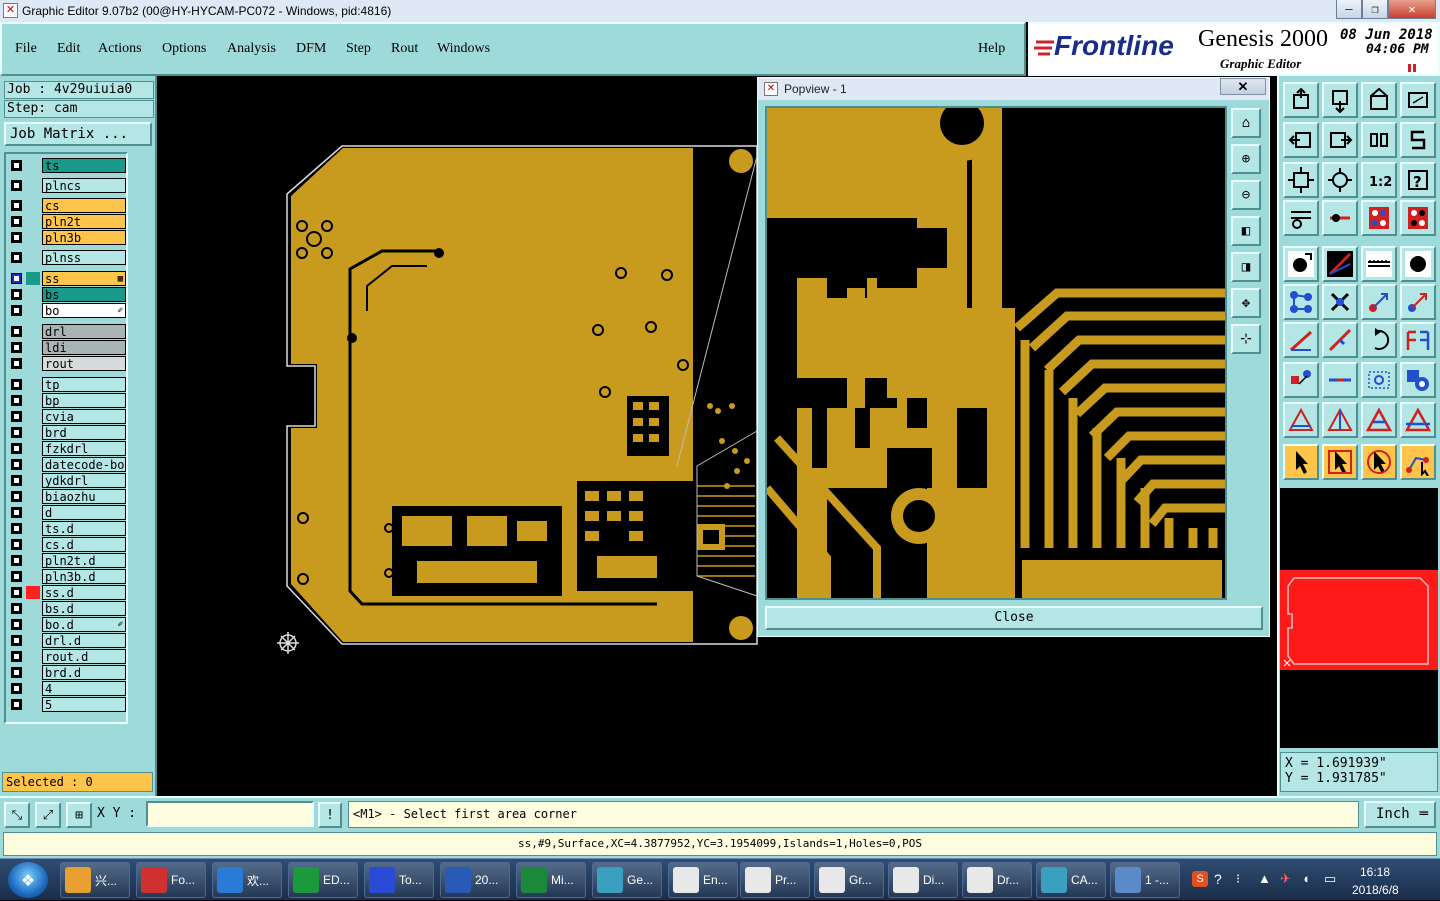 Image resolution: width=1440 pixels, height=901 pixels. I want to click on display-icon: ▭, so click(1330, 879).